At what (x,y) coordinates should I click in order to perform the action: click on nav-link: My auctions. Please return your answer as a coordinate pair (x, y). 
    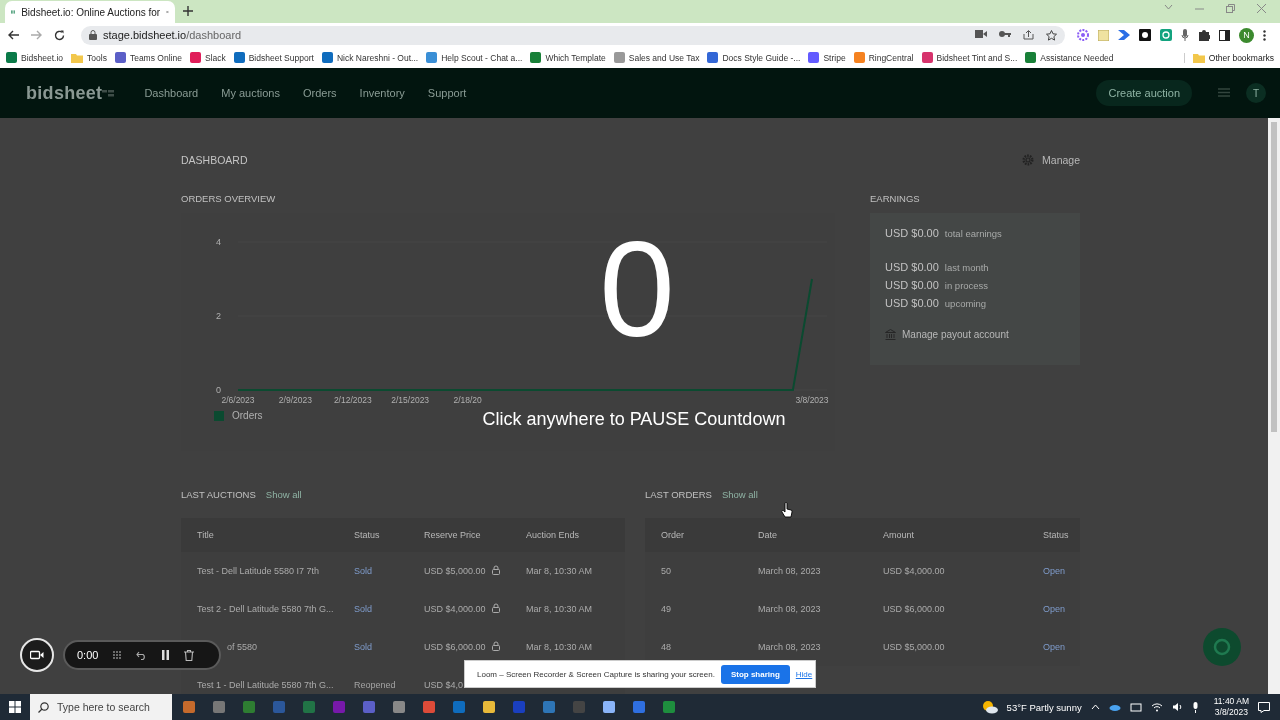
    Looking at the image, I should click on (250, 93).